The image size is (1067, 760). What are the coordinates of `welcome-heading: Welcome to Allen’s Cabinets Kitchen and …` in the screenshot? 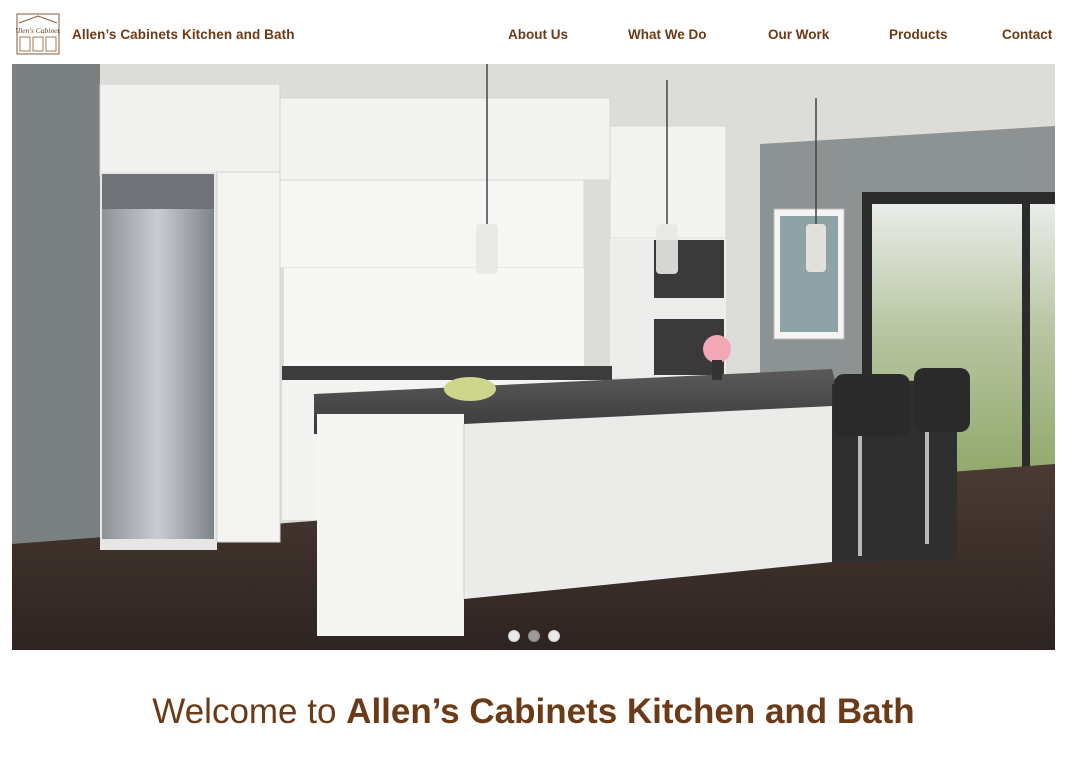 It's located at (533, 712).